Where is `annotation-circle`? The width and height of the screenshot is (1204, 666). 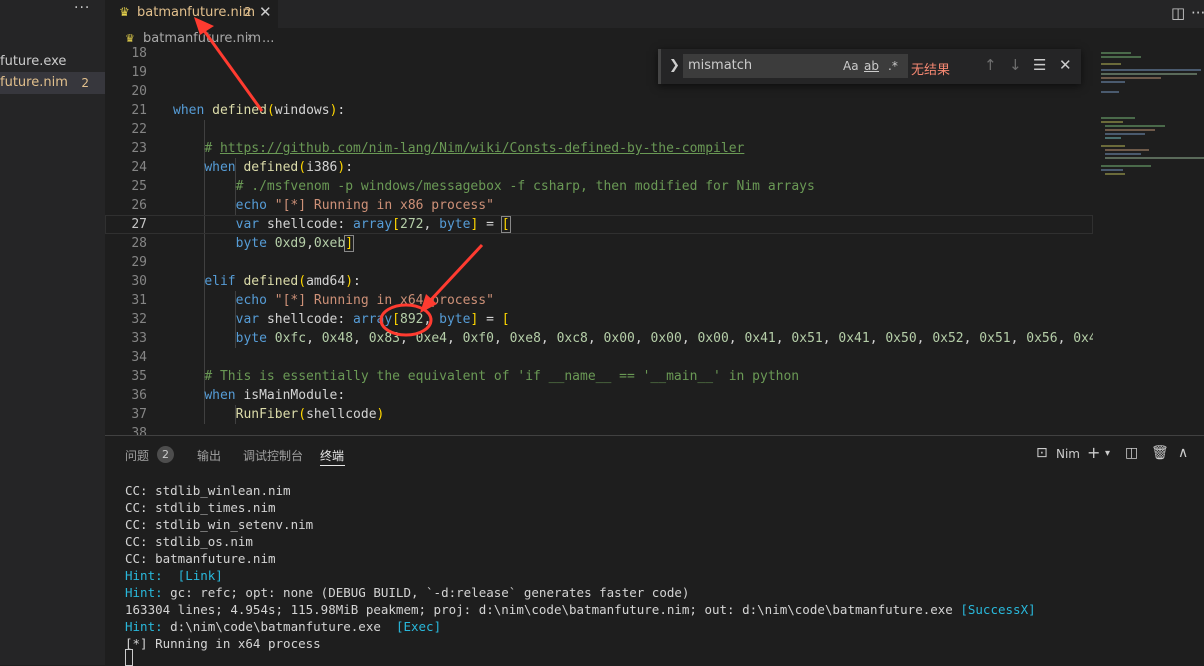
annotation-circle is located at coordinates (406, 320).